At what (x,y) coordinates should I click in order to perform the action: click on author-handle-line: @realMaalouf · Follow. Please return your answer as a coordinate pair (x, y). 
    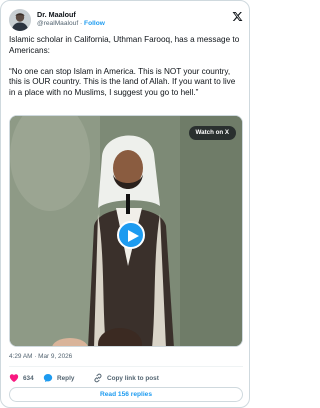
    Looking at the image, I should click on (71, 23).